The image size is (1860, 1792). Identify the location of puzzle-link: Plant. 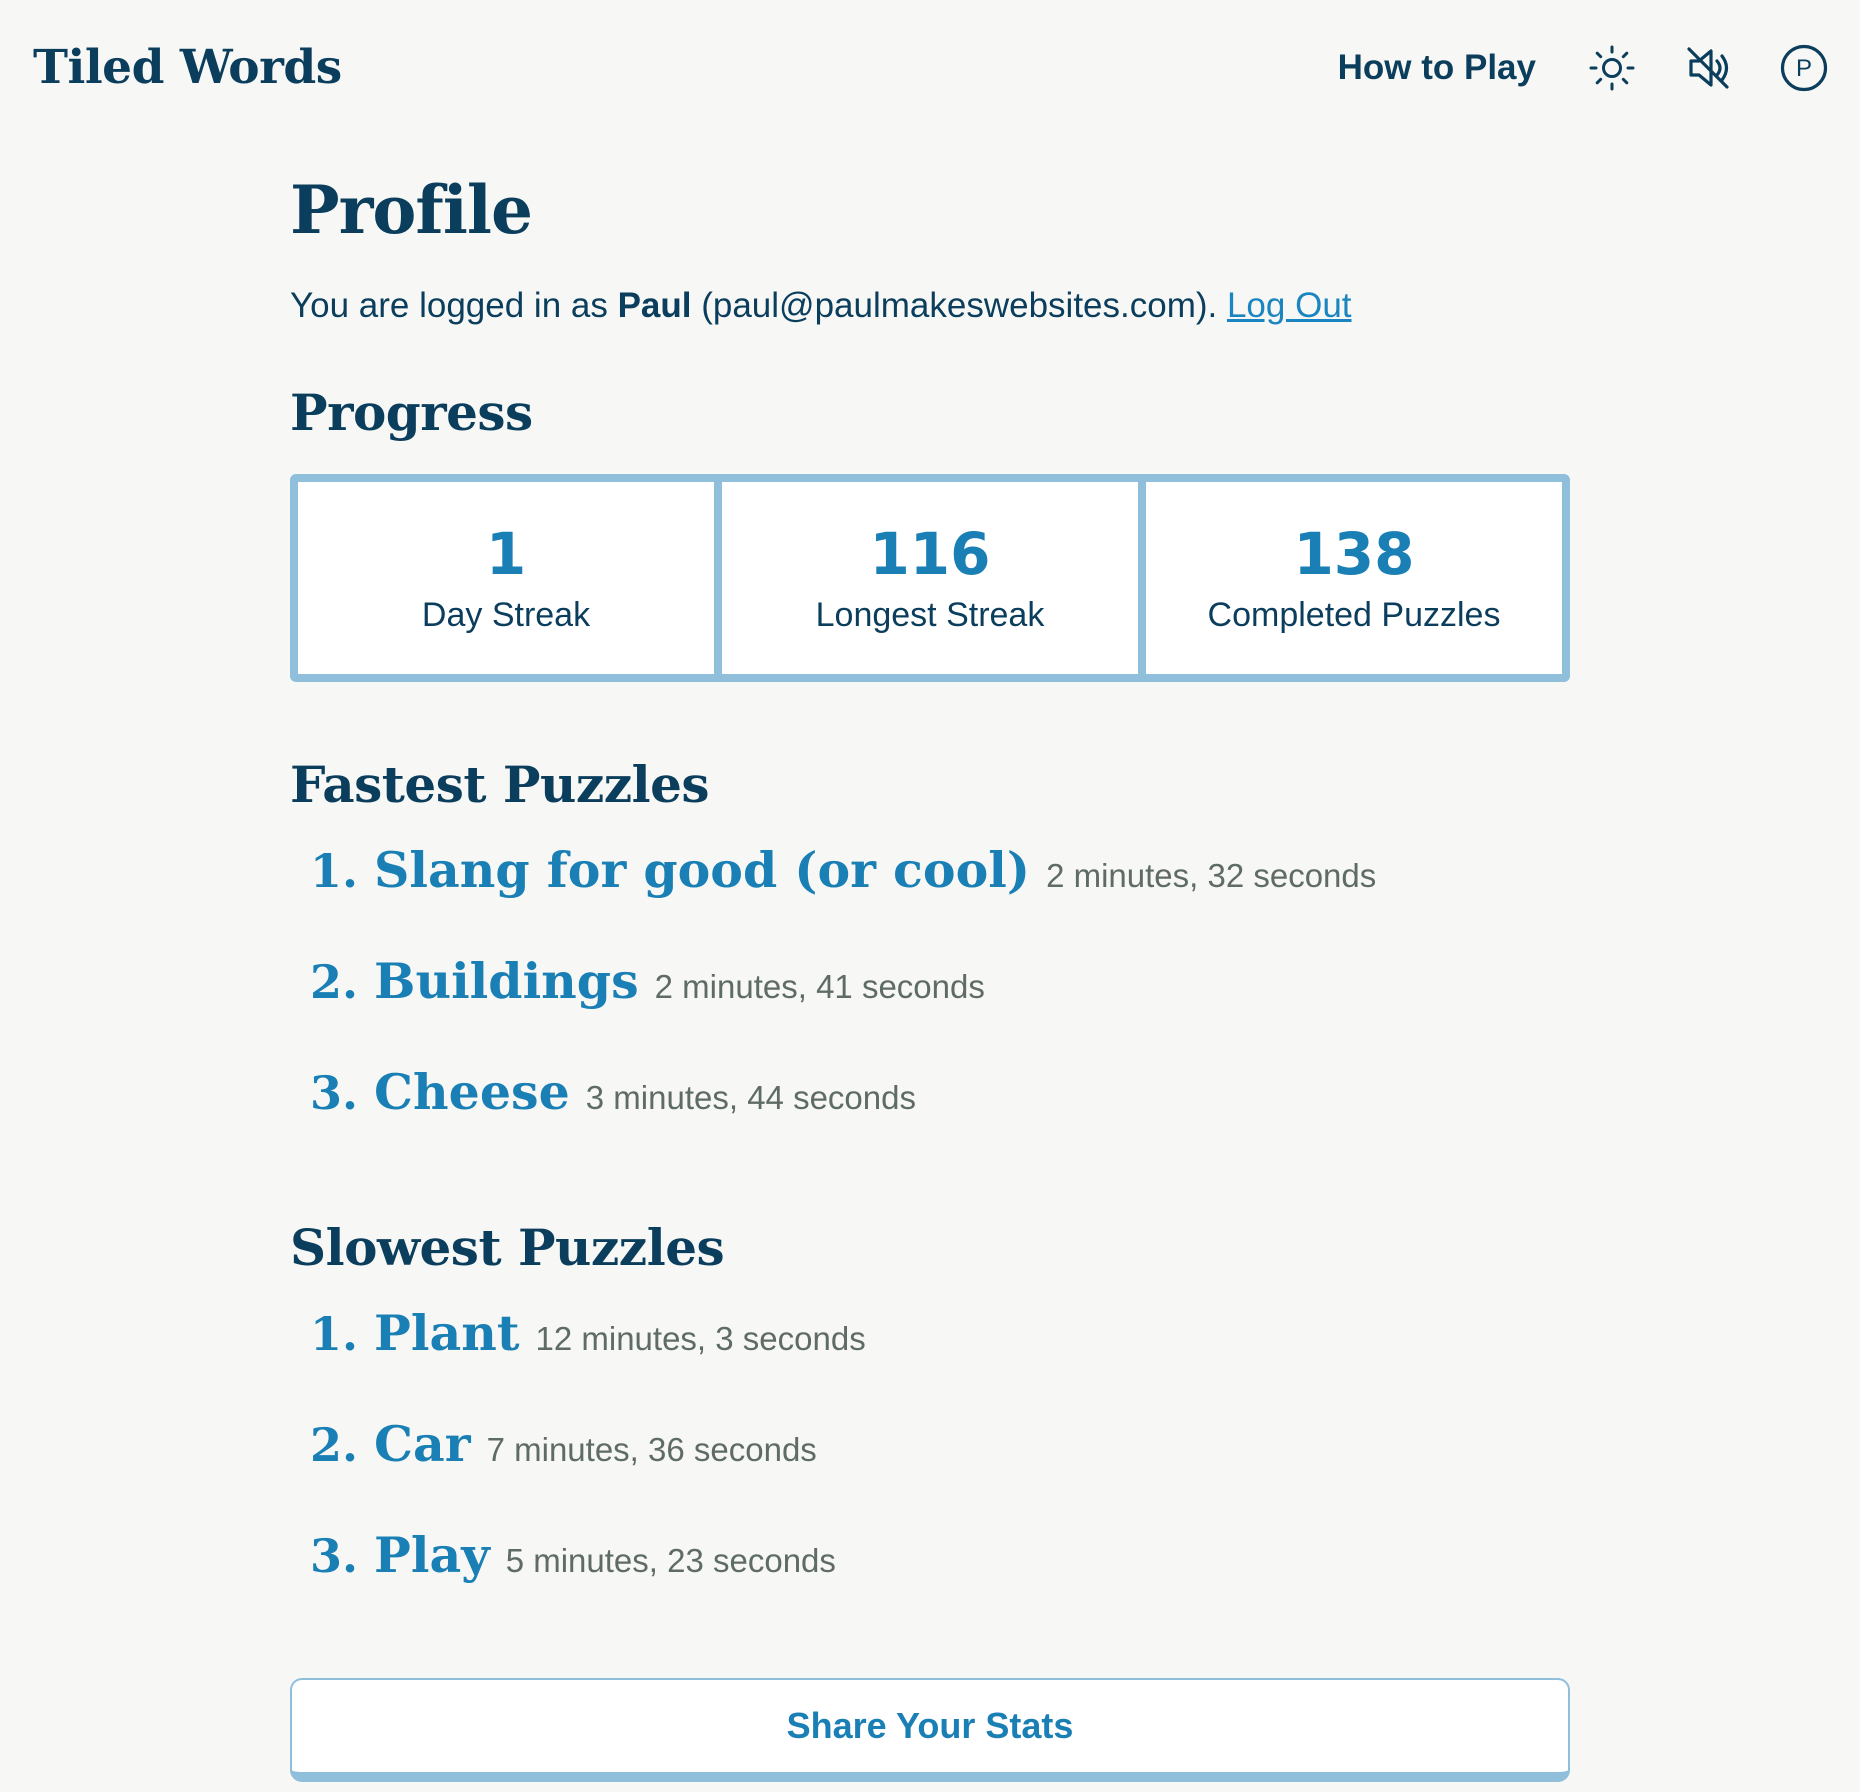
(446, 1333).